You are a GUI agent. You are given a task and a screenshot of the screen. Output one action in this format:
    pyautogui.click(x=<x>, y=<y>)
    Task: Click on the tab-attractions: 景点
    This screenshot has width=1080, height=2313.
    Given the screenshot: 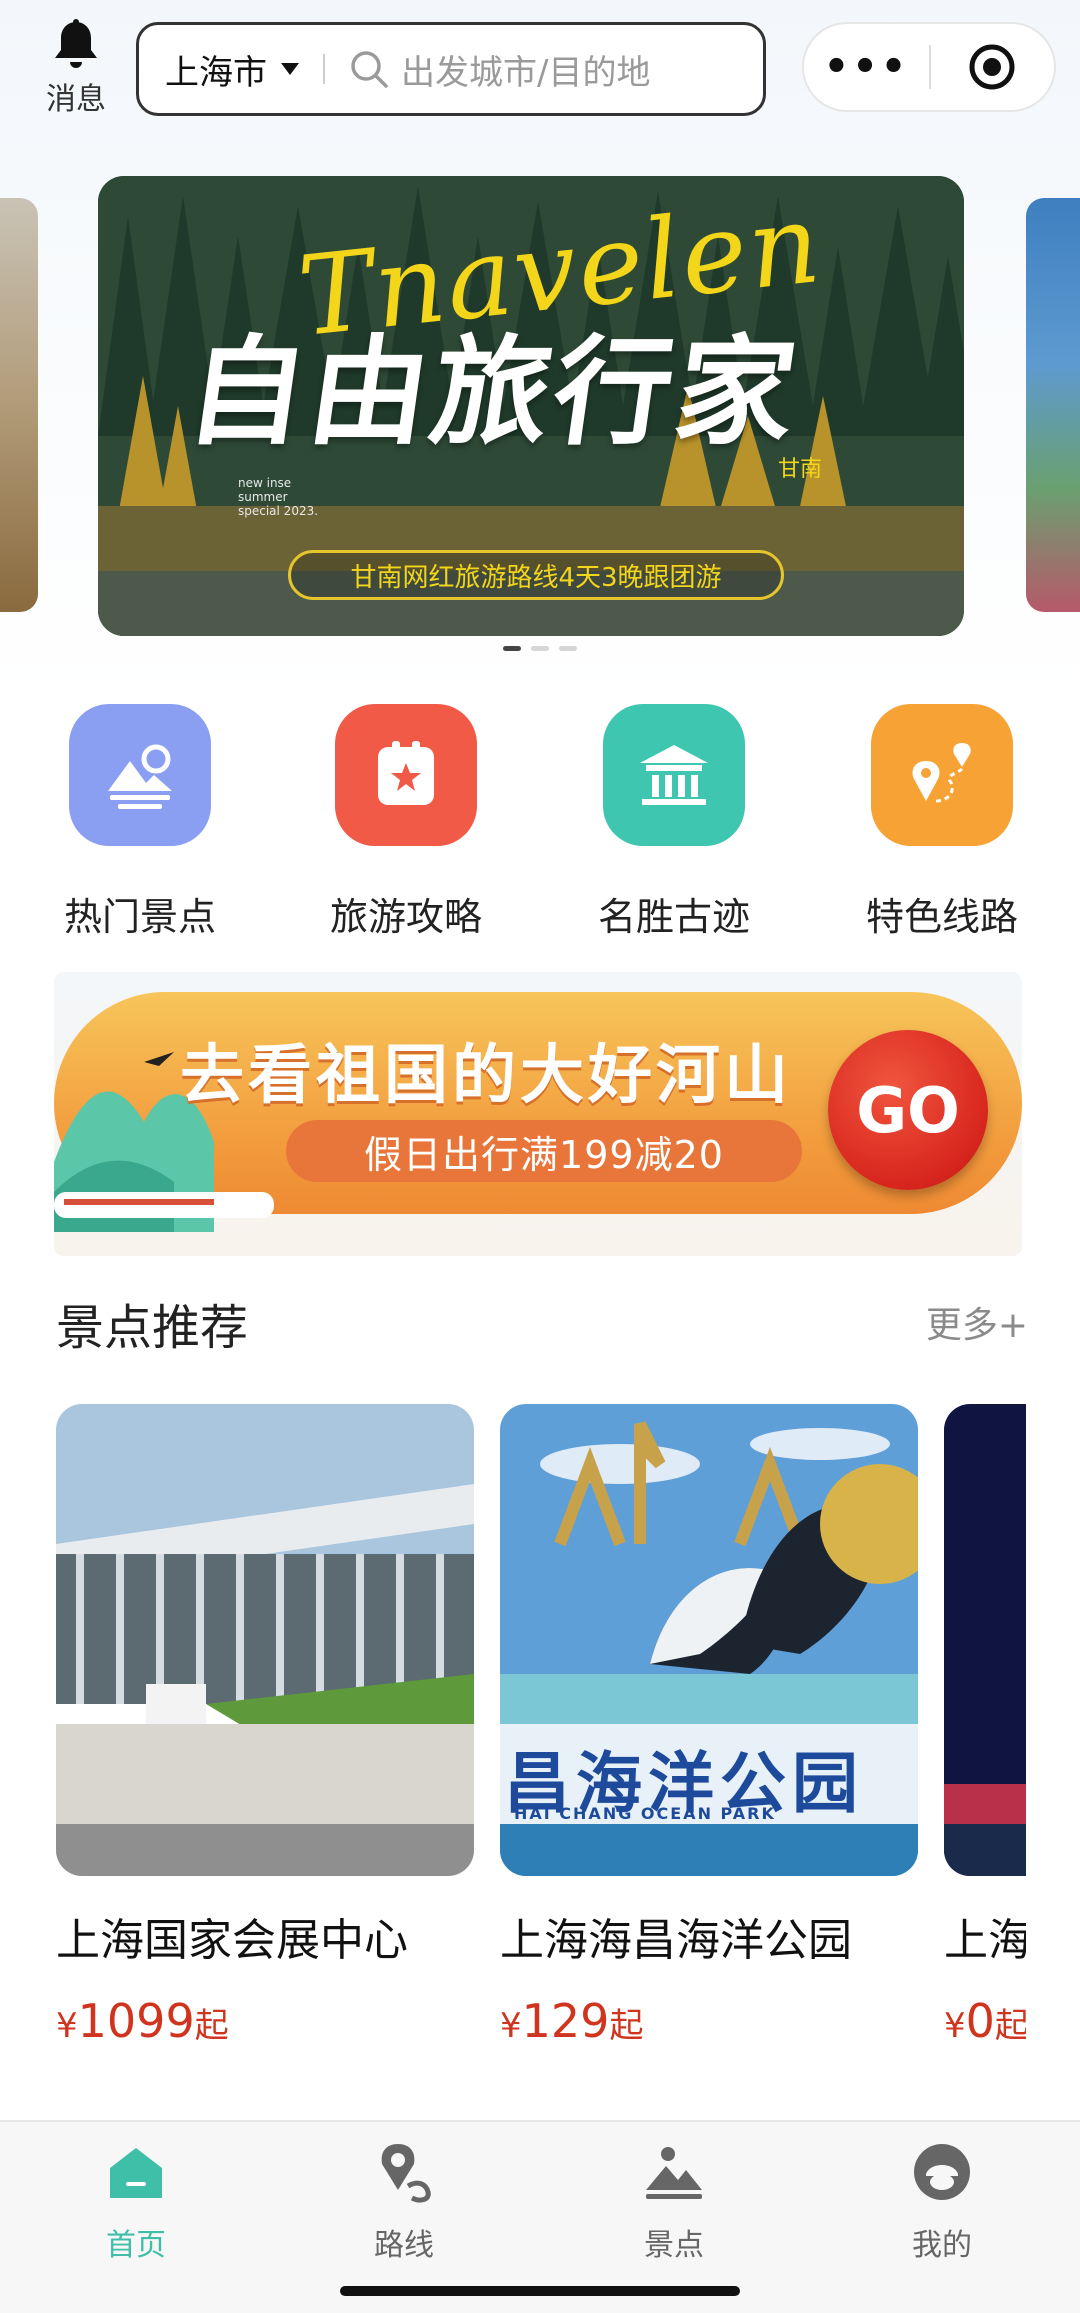 What is the action you would take?
    pyautogui.click(x=674, y=2202)
    